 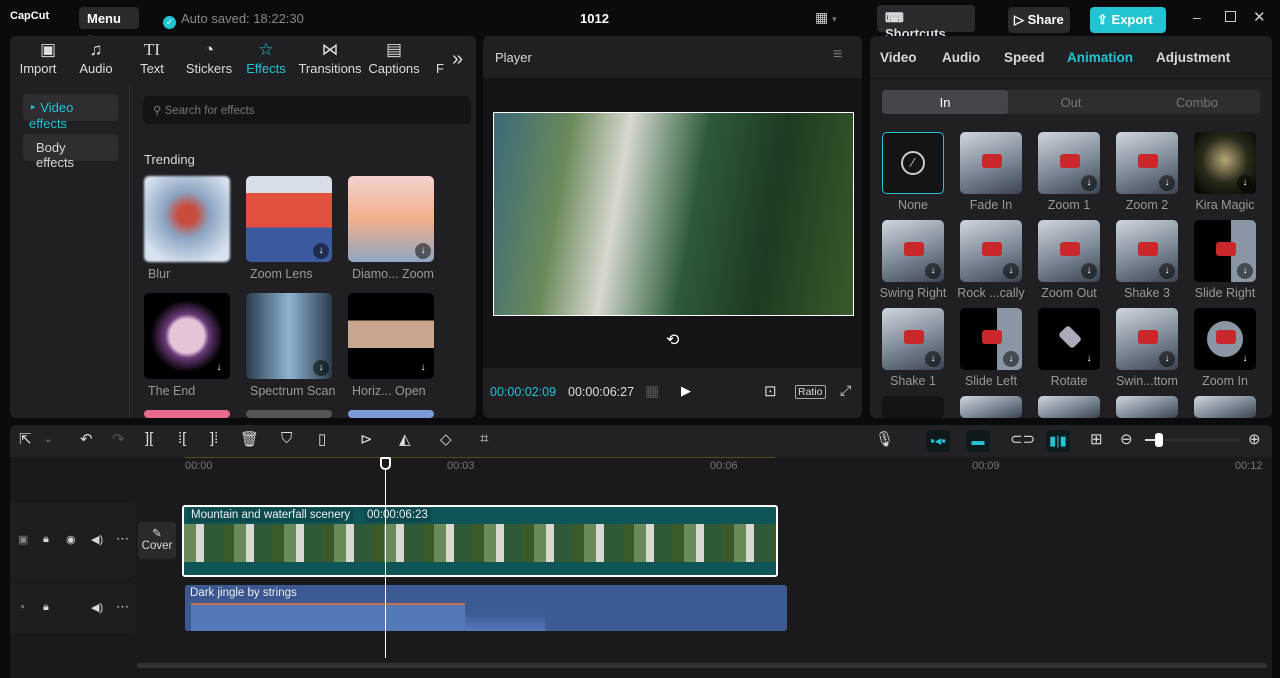 What do you see at coordinates (1128, 20) in the screenshot?
I see `export-button: ⇪ Export` at bounding box center [1128, 20].